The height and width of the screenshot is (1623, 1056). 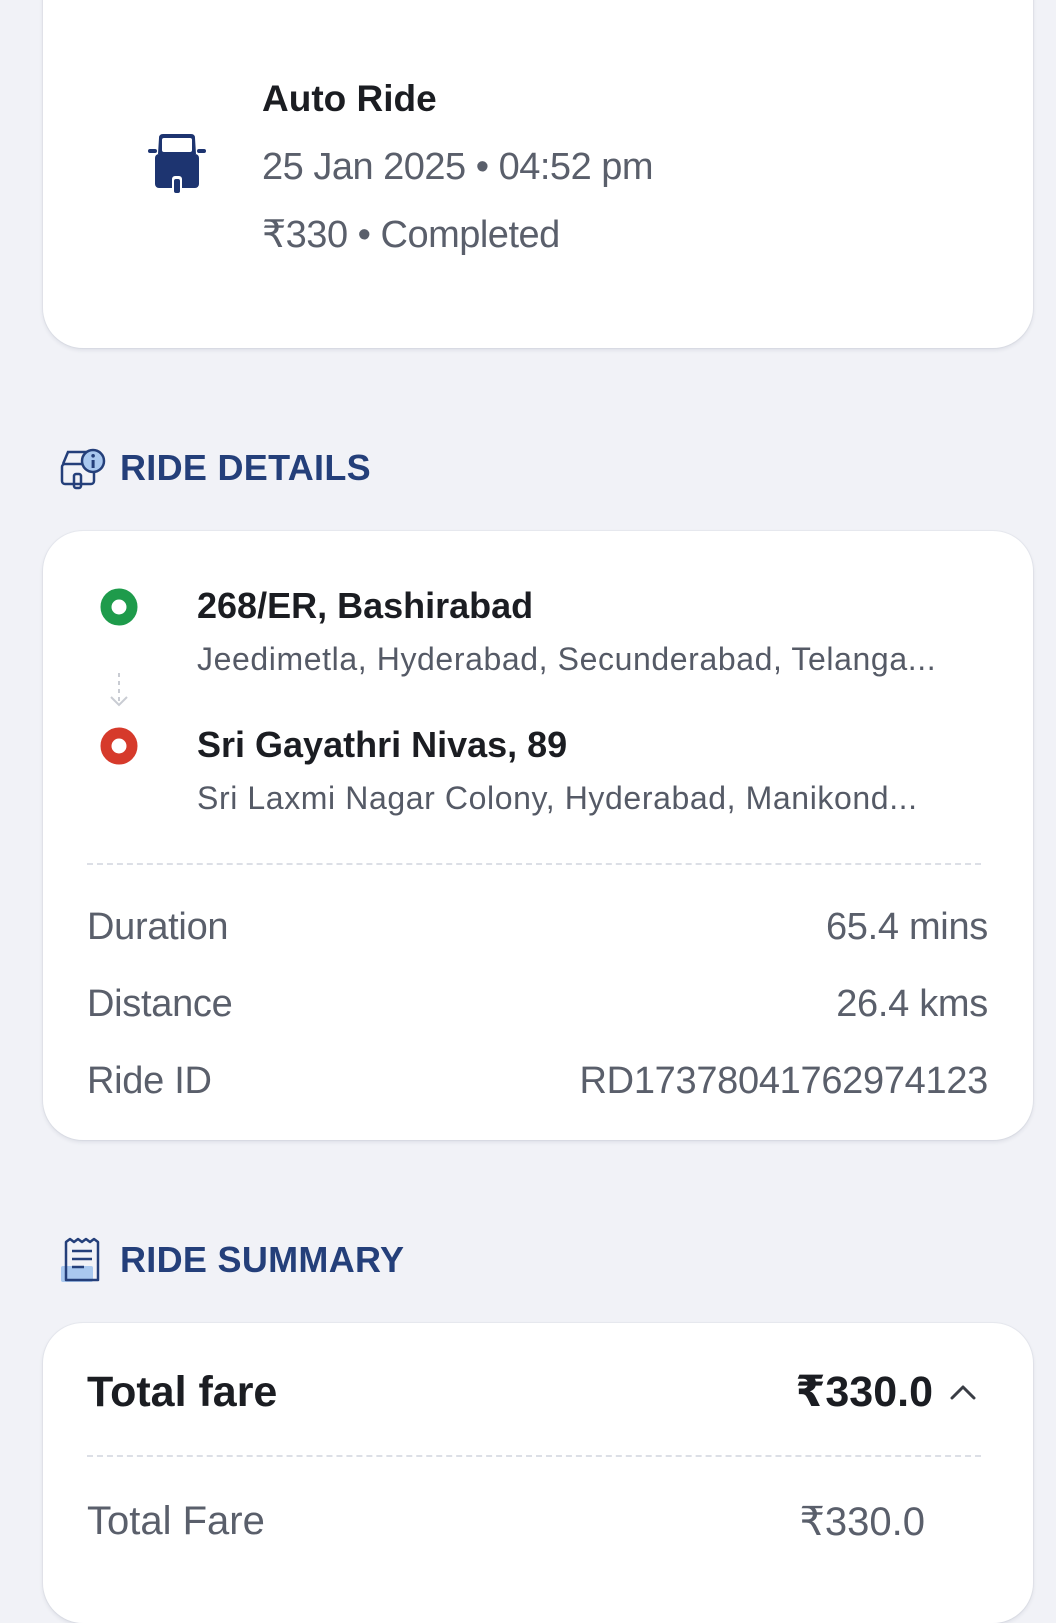 I want to click on ride-datetime: 25 Jan 2025 • 04:52 pm, so click(x=458, y=167).